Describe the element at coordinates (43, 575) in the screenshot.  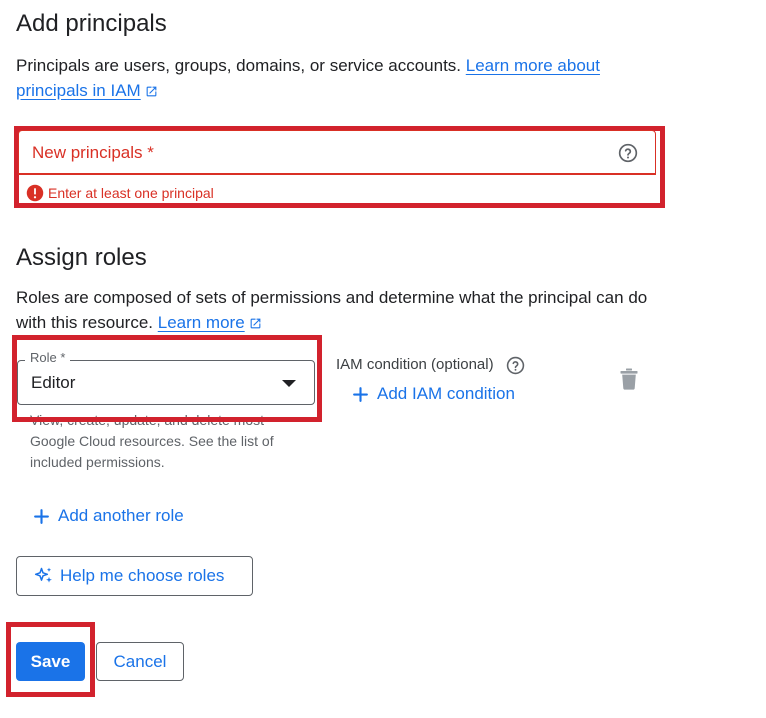
I see `sparkle-icon` at that location.